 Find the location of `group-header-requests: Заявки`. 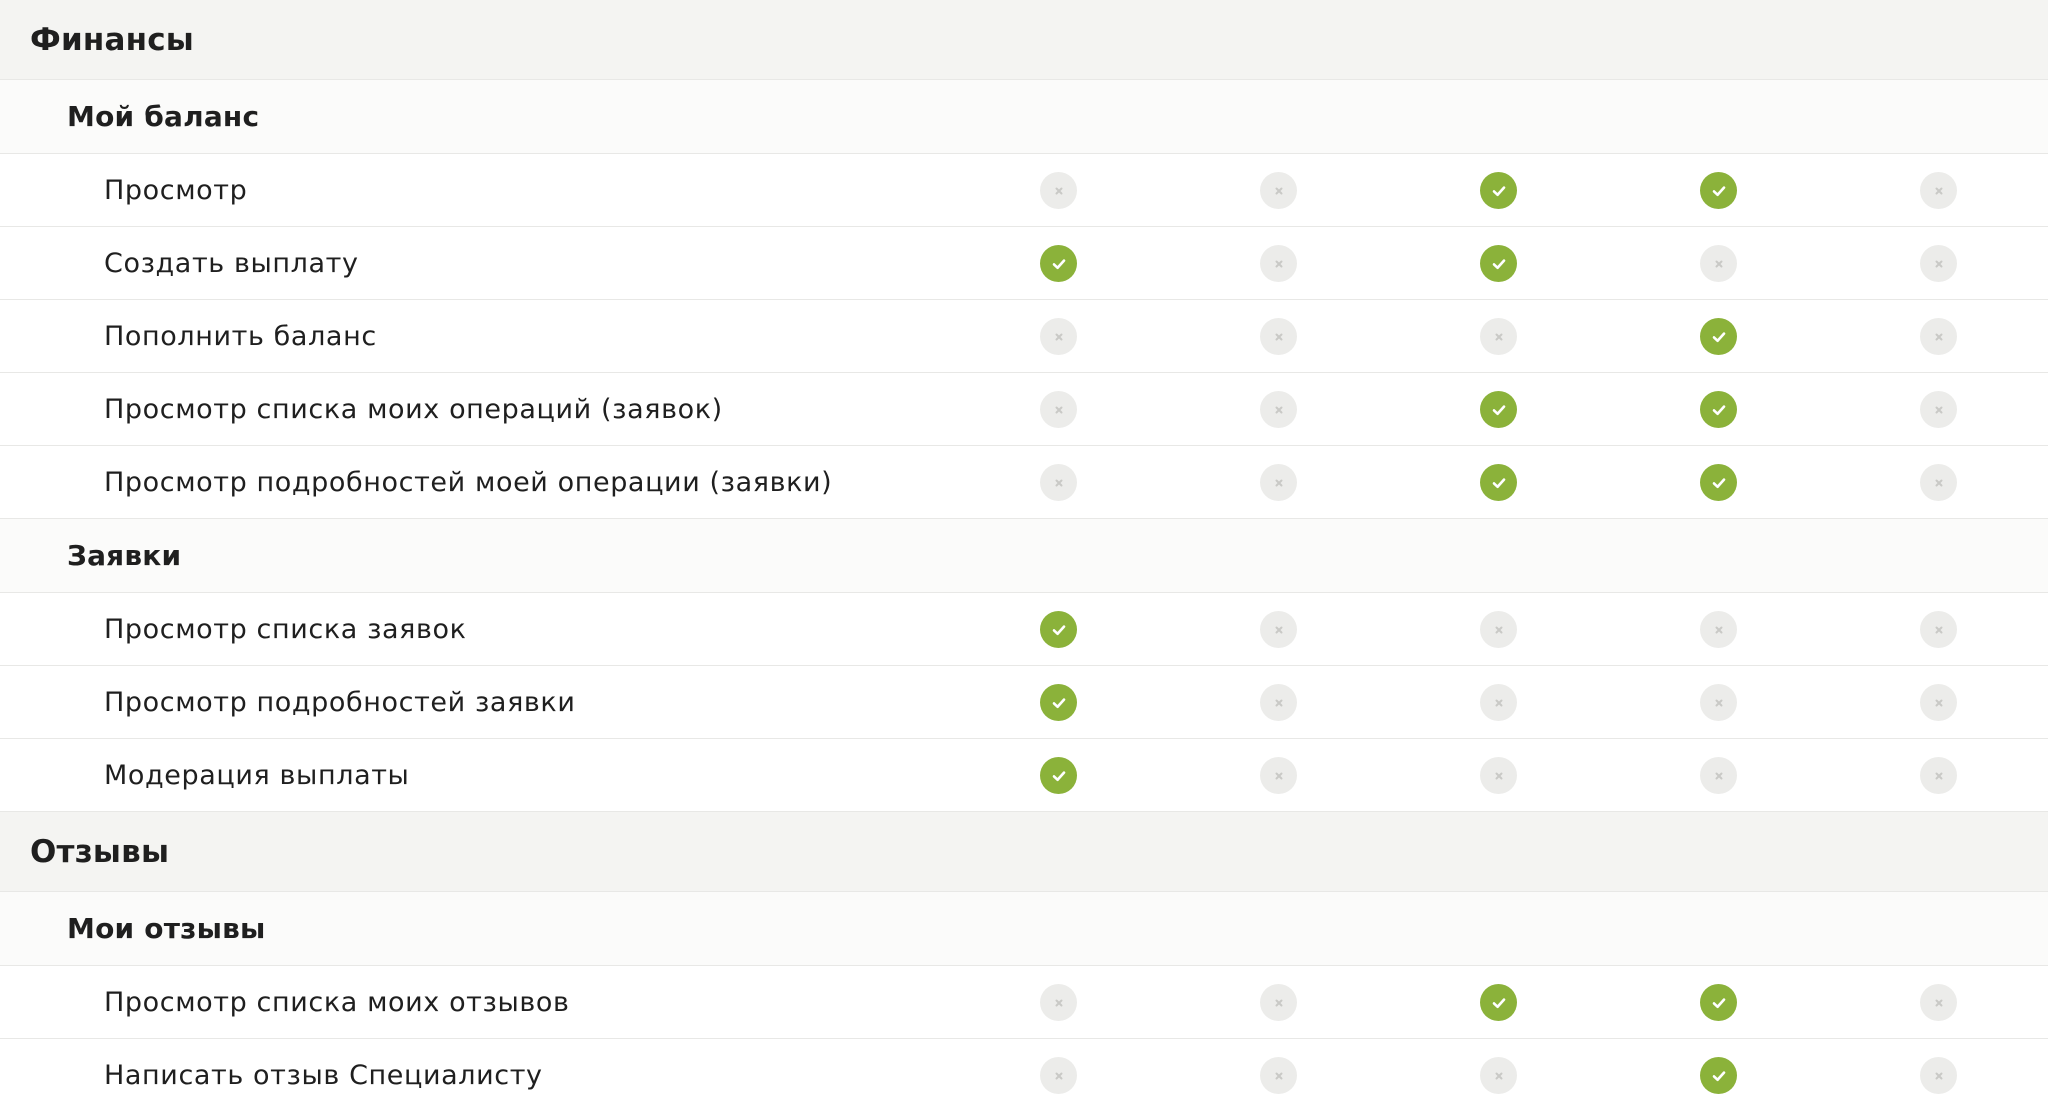

group-header-requests: Заявки is located at coordinates (1024, 556).